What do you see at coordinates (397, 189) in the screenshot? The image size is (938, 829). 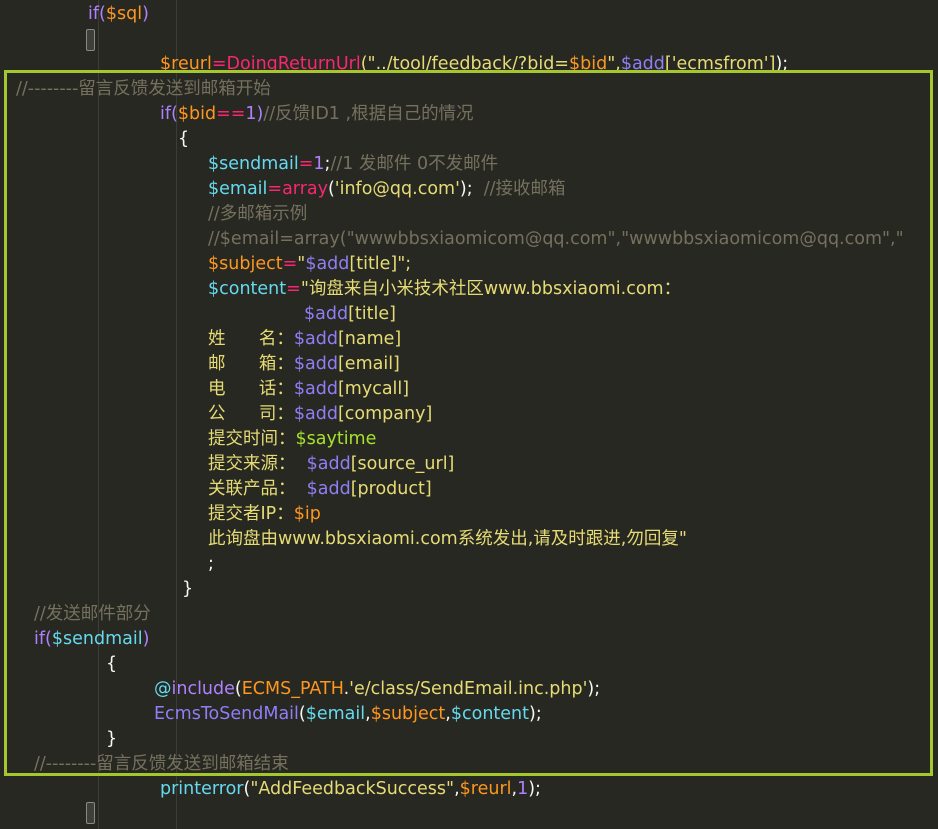 I see `code-token: 'info@qq.com'` at bounding box center [397, 189].